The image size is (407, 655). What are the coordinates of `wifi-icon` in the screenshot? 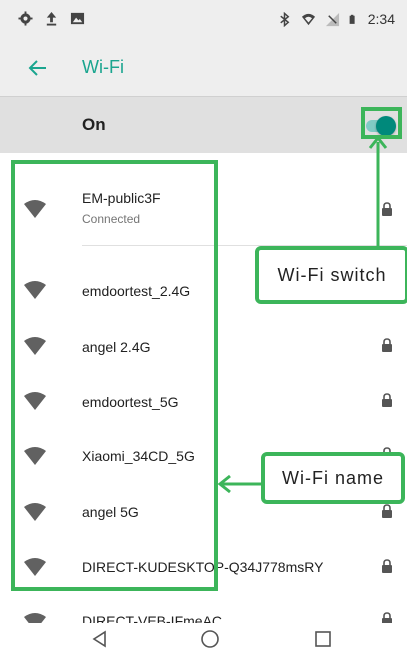 It's located at (35, 618).